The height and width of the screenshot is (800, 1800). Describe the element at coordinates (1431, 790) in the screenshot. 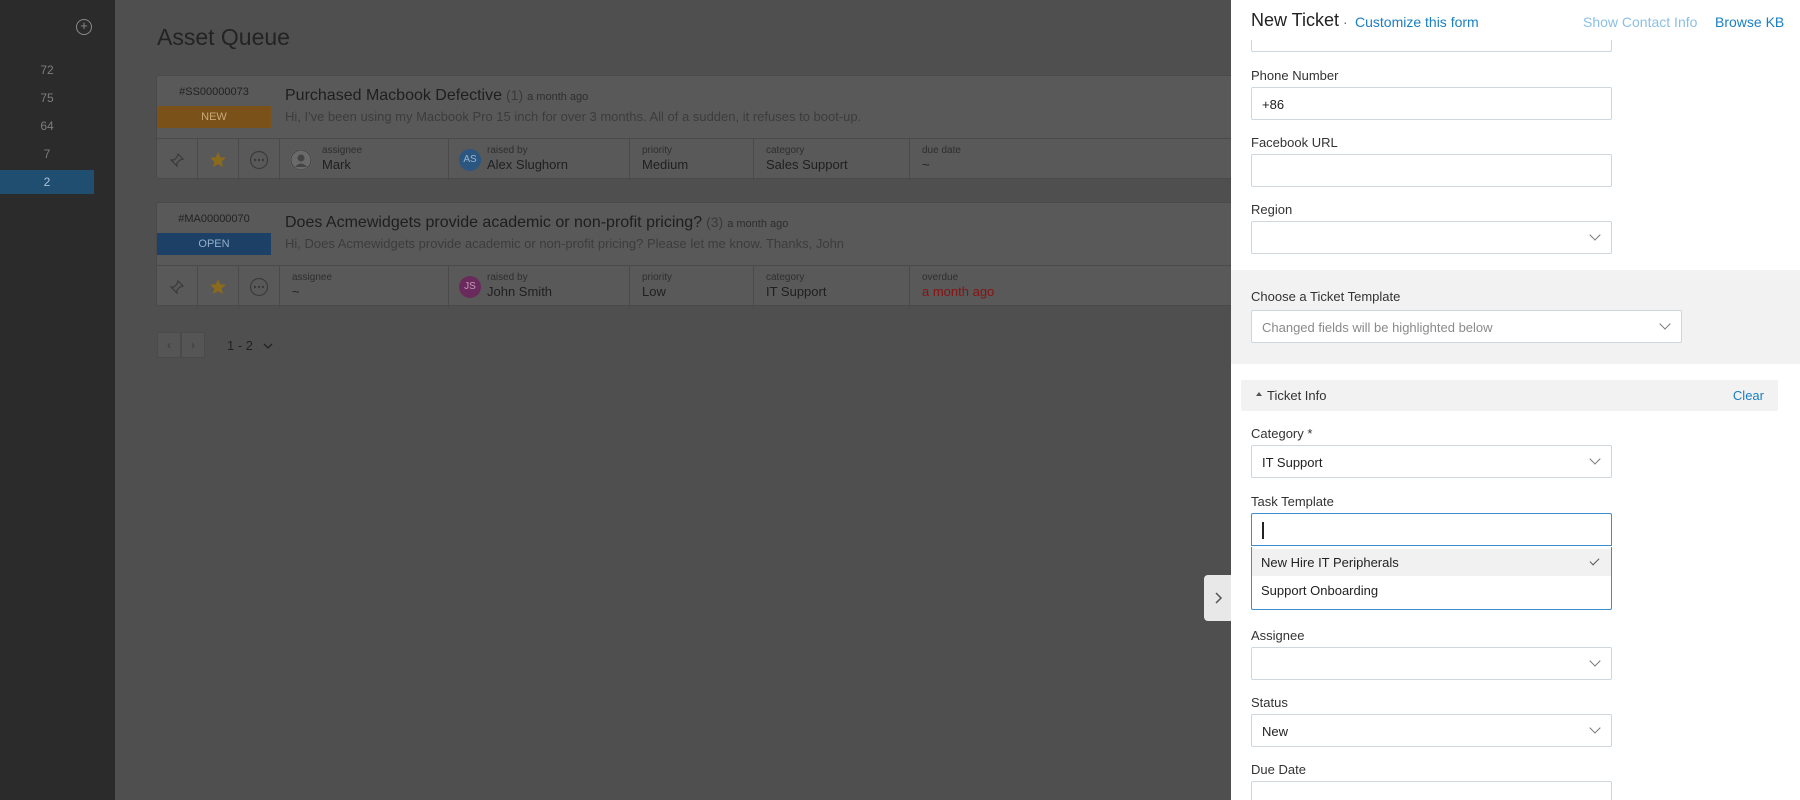

I see `due-date-input` at that location.